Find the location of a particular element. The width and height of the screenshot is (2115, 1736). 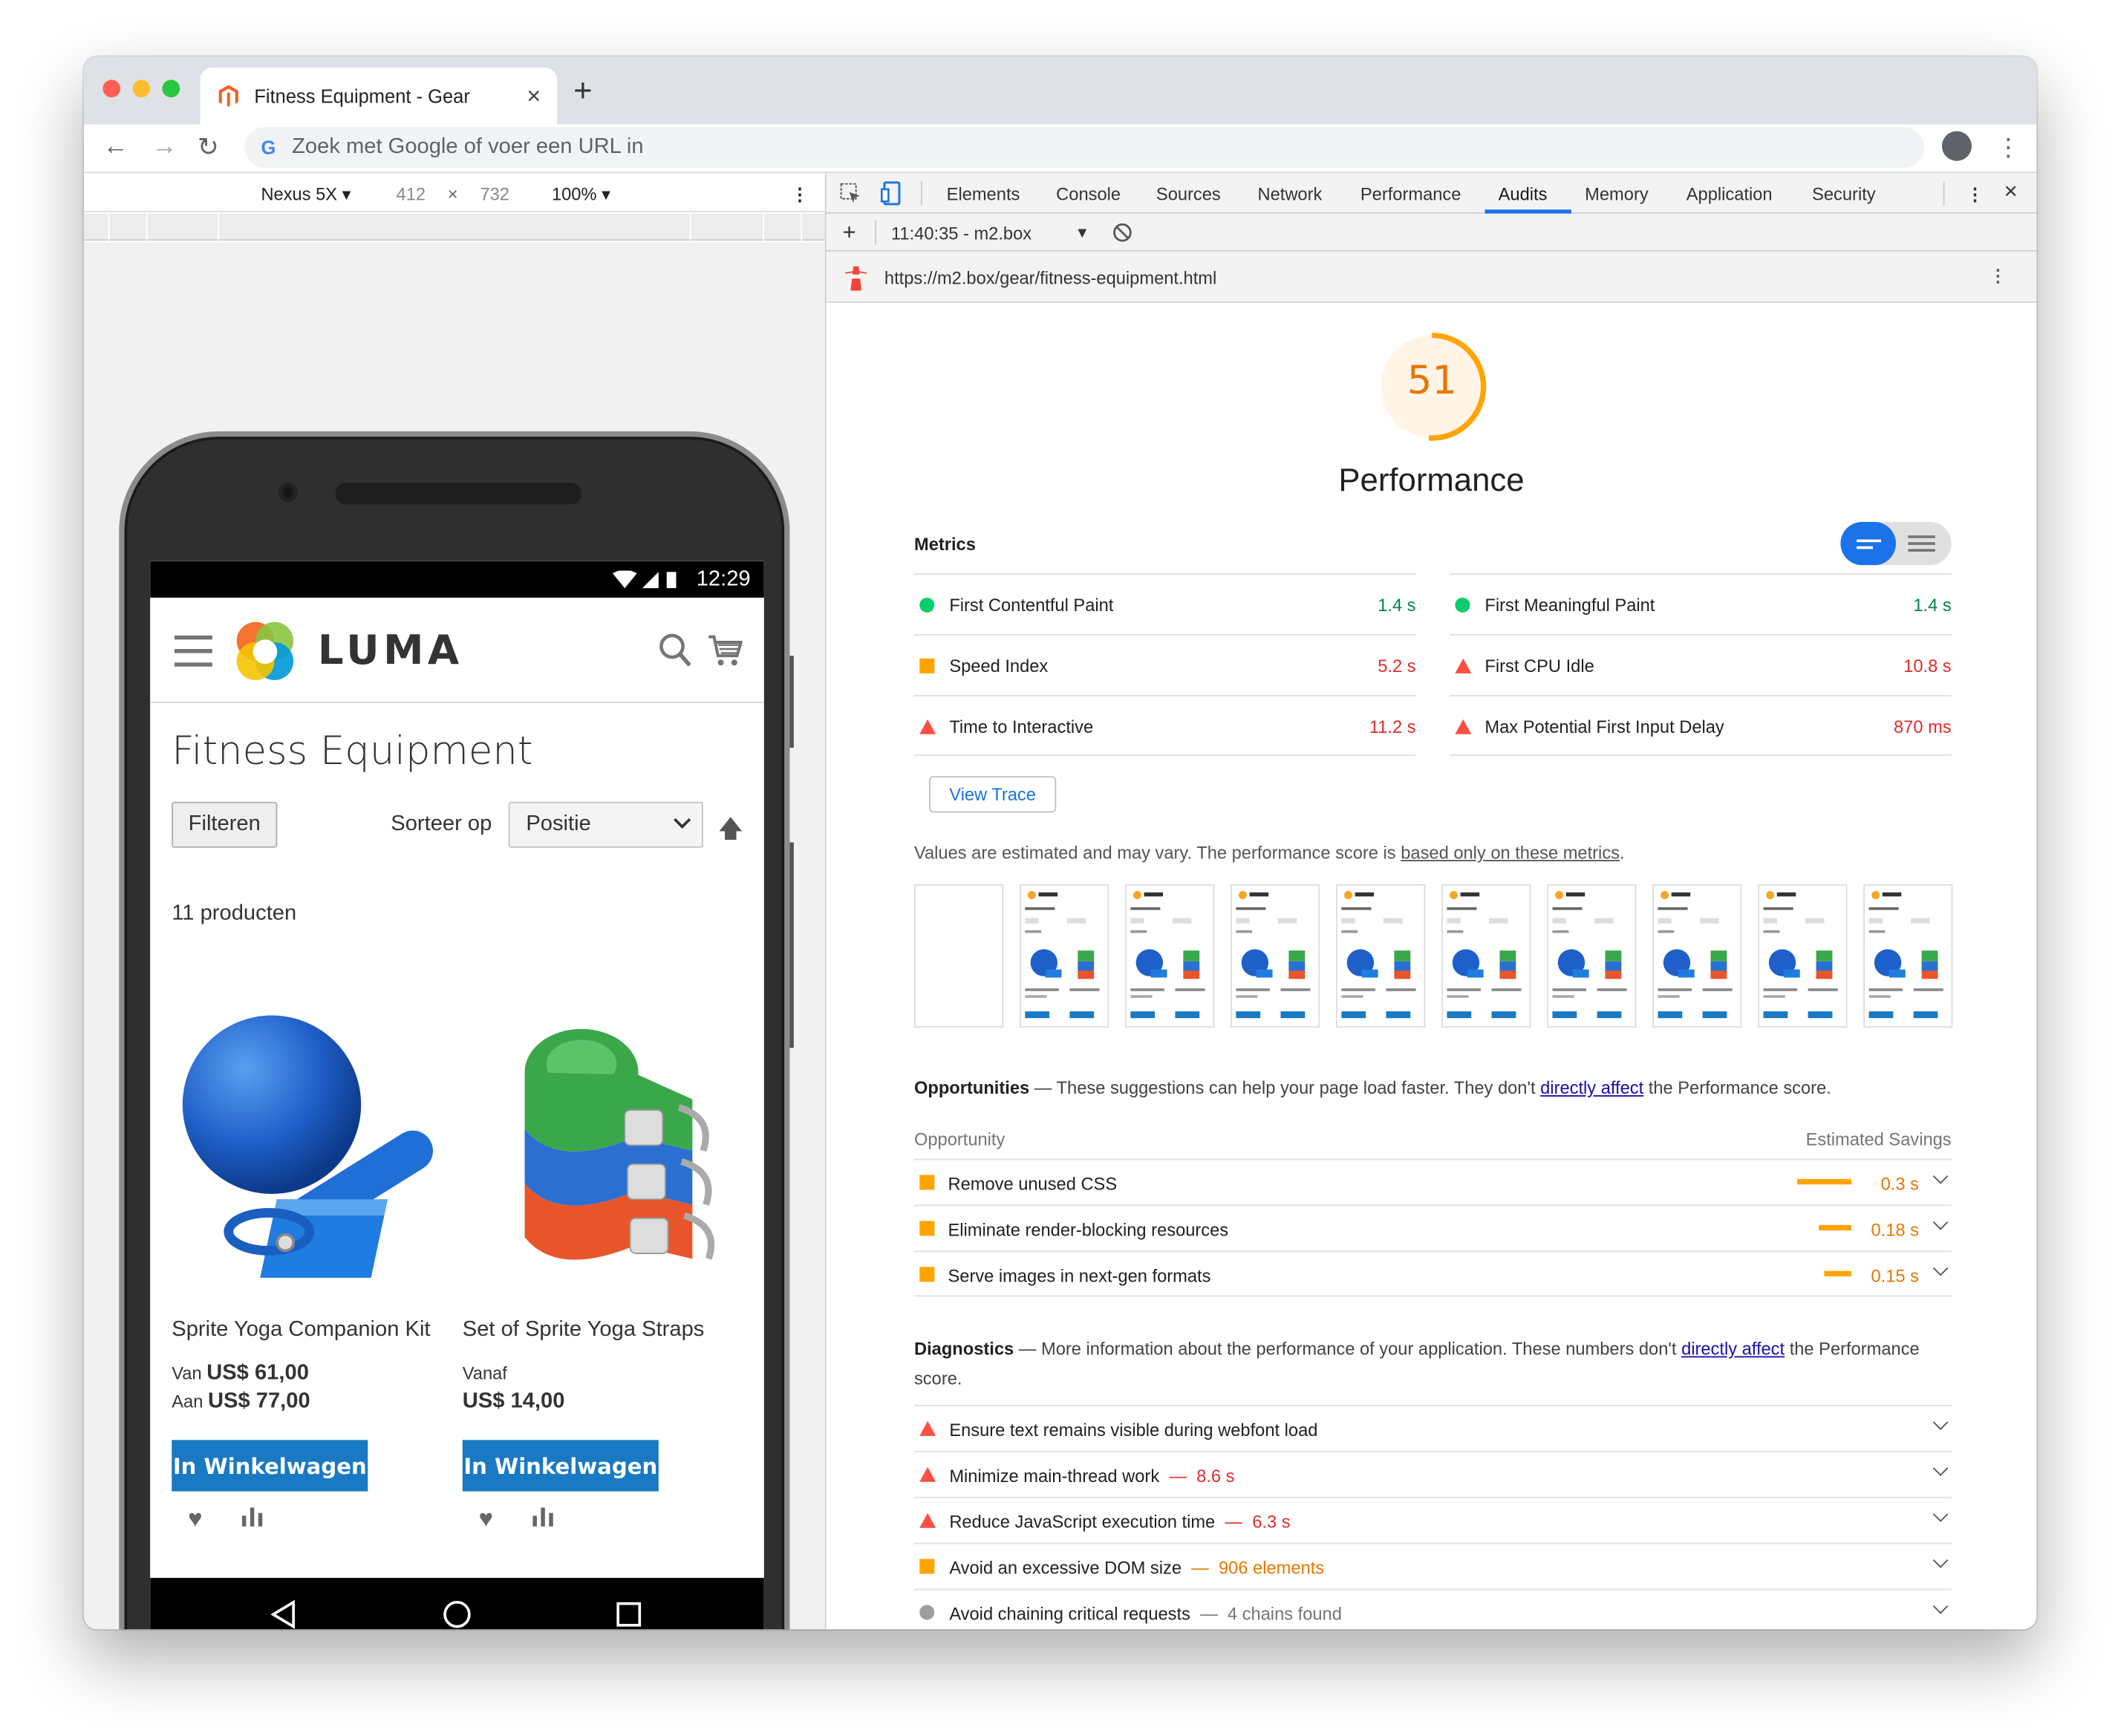

yoga-straps-image is located at coordinates (619, 1144).